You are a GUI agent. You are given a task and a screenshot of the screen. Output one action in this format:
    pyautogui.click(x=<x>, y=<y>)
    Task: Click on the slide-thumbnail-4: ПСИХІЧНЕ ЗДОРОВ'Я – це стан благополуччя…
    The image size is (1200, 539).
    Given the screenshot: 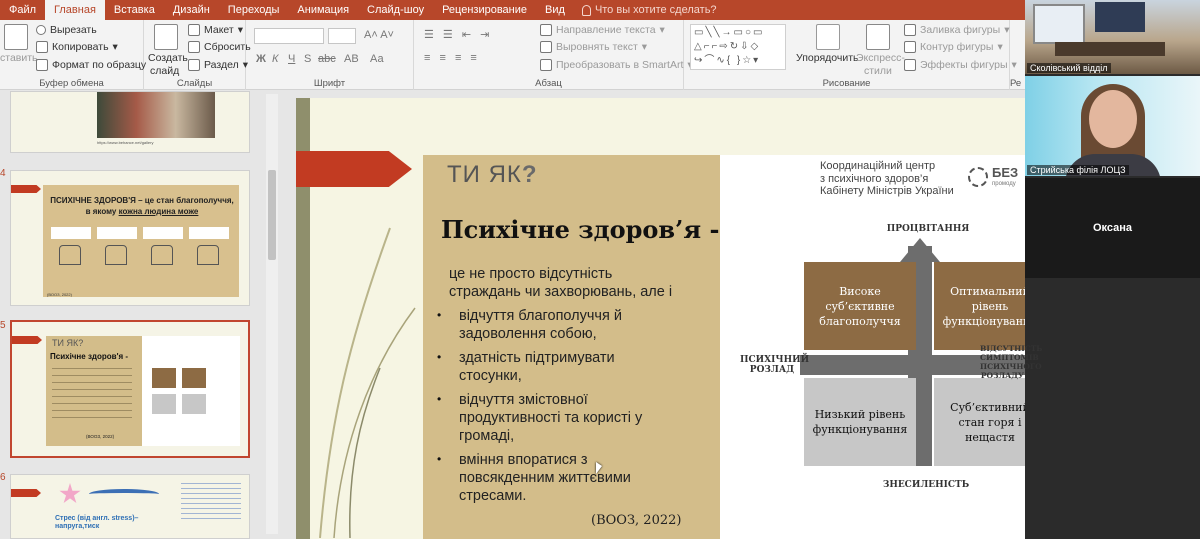 What is the action you would take?
    pyautogui.click(x=130, y=238)
    